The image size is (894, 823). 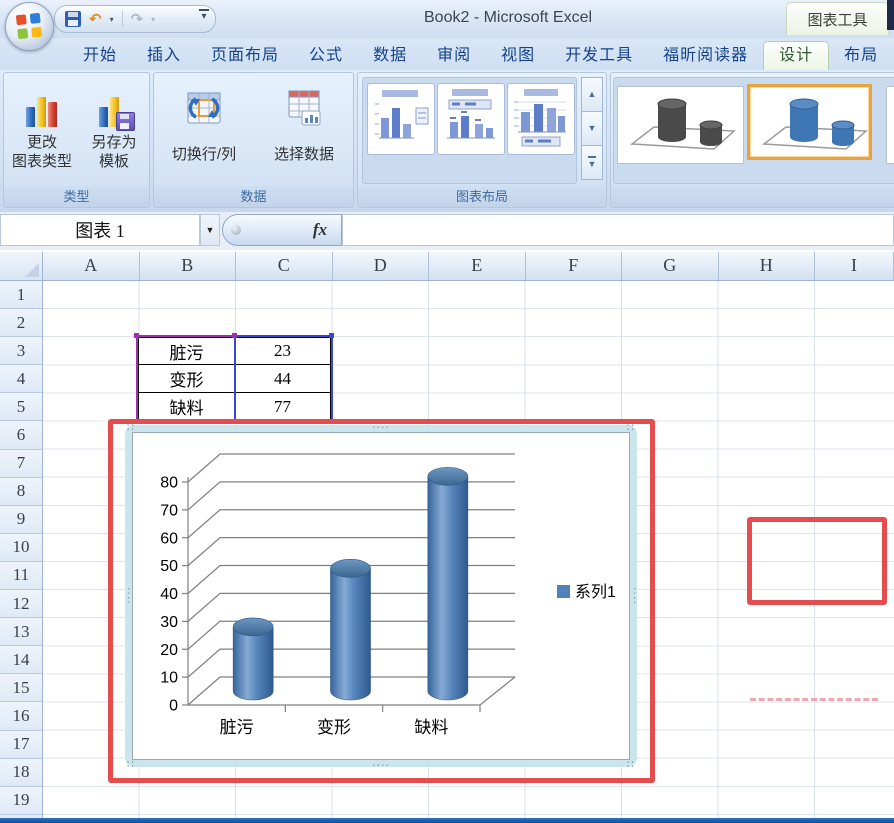 What do you see at coordinates (21, 688) in the screenshot?
I see `row-header-15: 15` at bounding box center [21, 688].